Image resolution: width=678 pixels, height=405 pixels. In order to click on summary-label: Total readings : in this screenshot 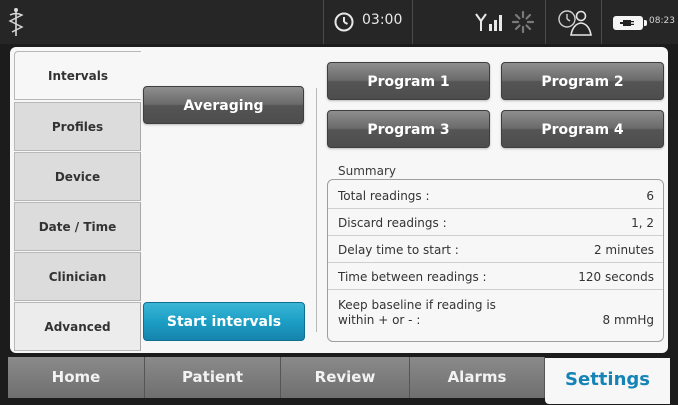, I will do `click(384, 196)`.